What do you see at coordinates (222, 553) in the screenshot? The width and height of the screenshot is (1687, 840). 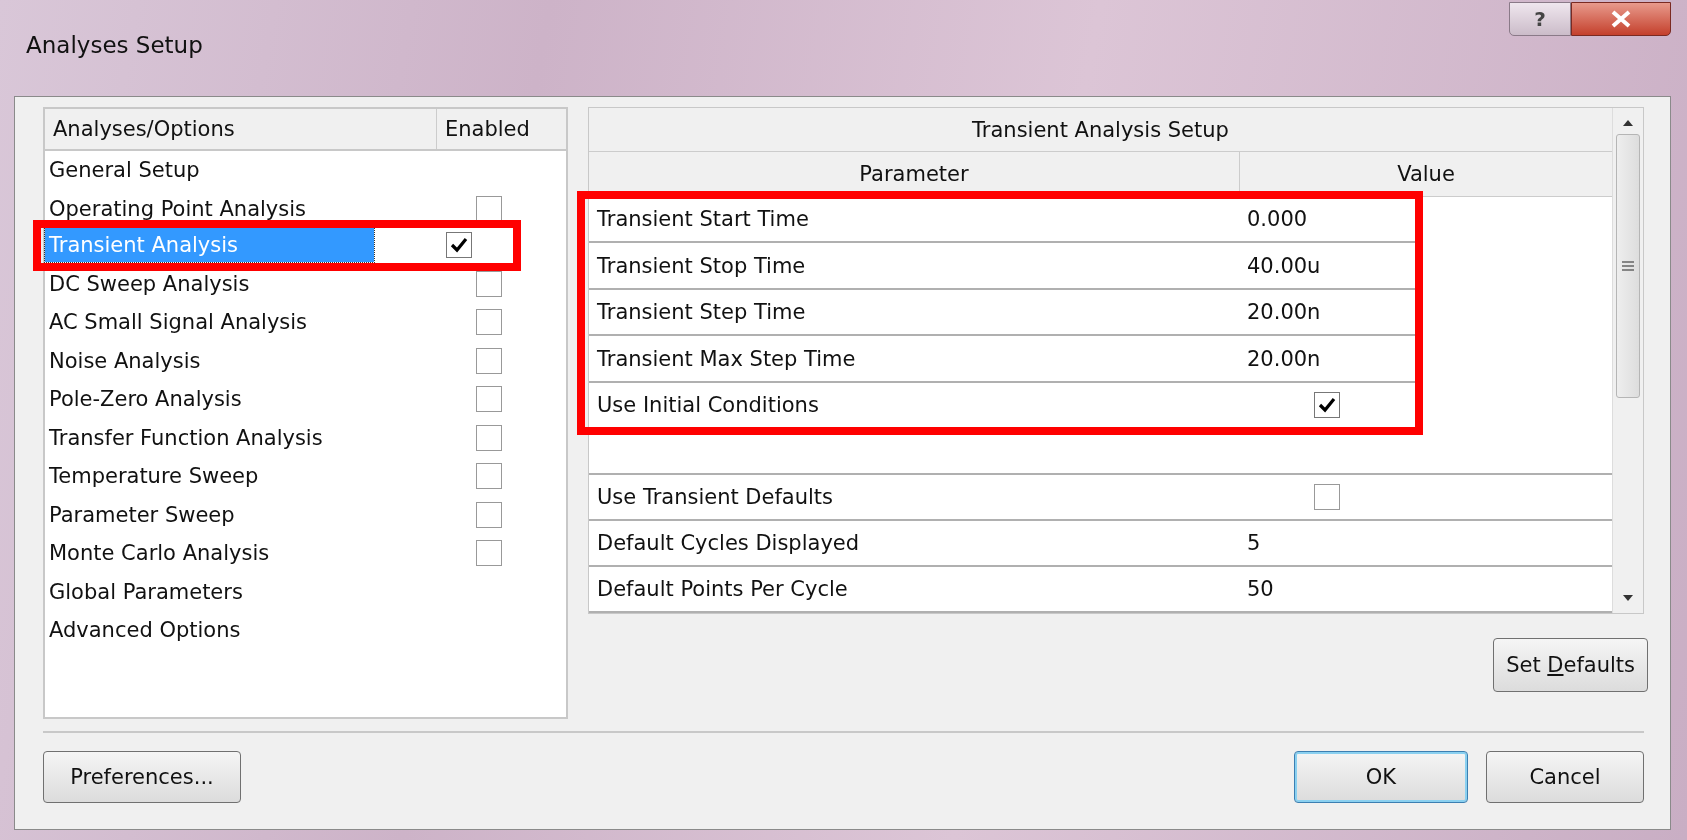 I see `analysis-item: Monte Carlo Analysis` at bounding box center [222, 553].